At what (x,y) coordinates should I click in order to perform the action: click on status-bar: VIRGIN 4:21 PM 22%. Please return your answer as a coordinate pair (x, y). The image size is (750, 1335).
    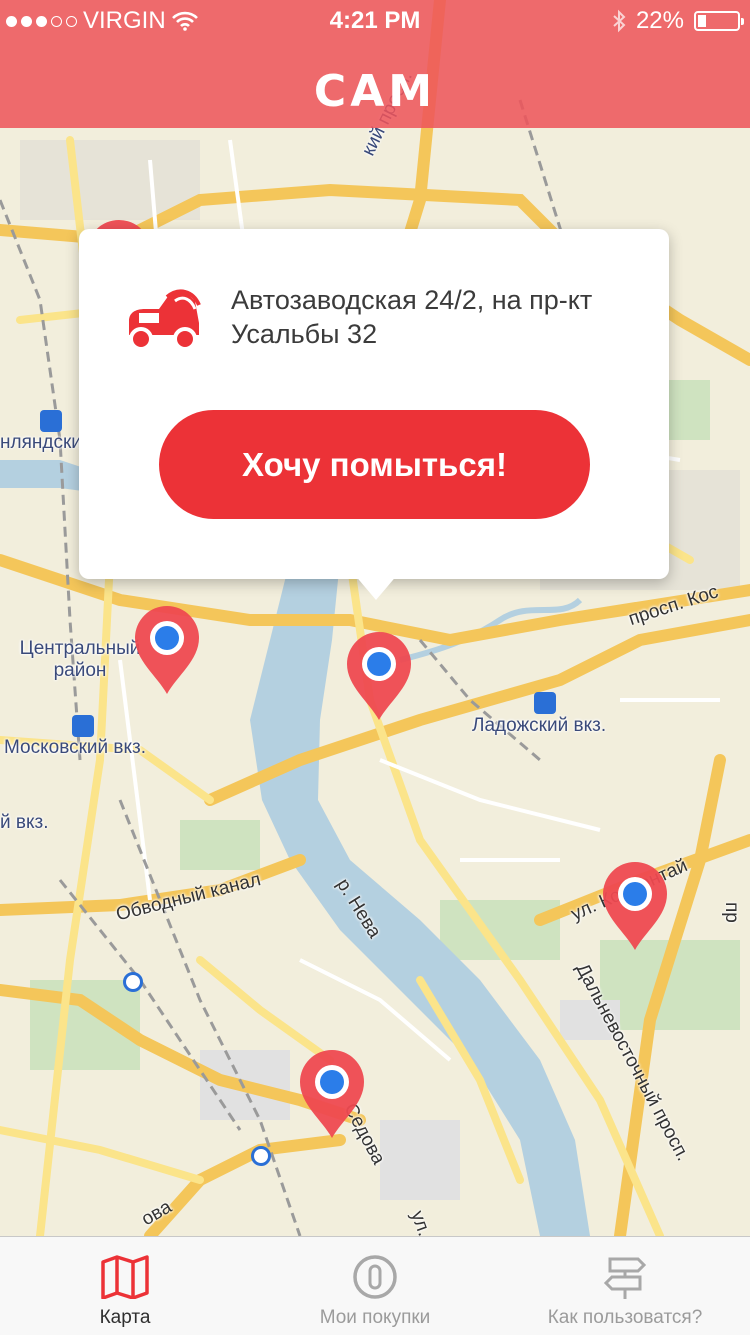
    Looking at the image, I should click on (375, 20).